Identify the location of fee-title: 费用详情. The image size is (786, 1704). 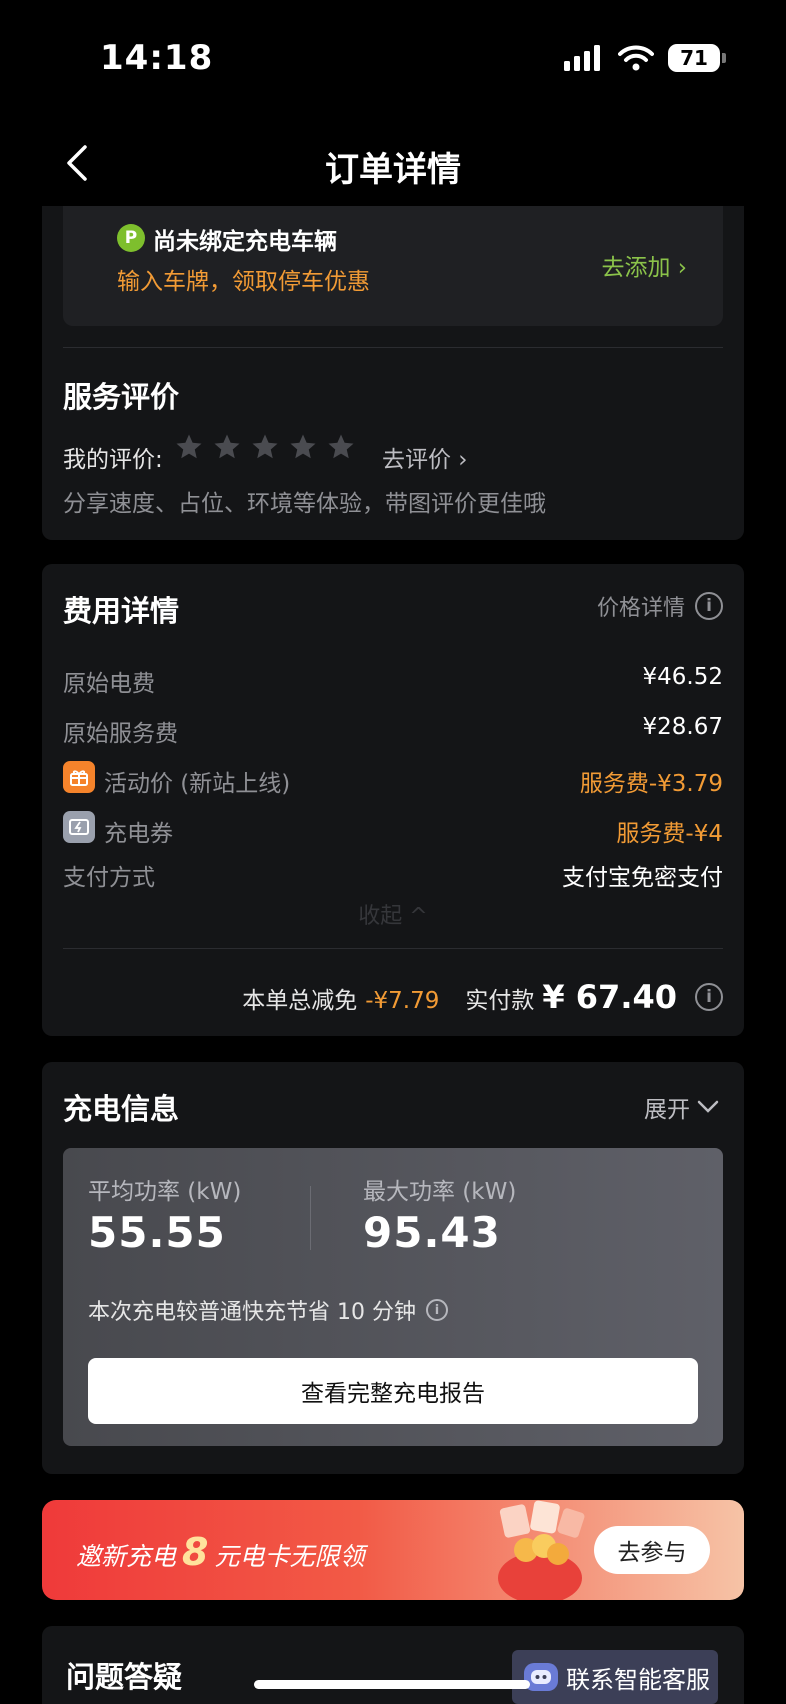
(121, 611).